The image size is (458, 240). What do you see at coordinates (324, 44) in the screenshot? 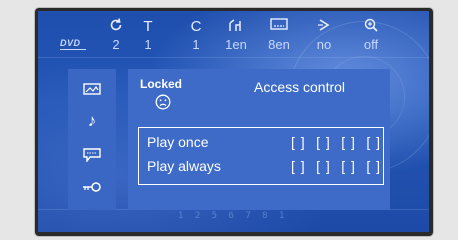
I see `menu-value: no` at bounding box center [324, 44].